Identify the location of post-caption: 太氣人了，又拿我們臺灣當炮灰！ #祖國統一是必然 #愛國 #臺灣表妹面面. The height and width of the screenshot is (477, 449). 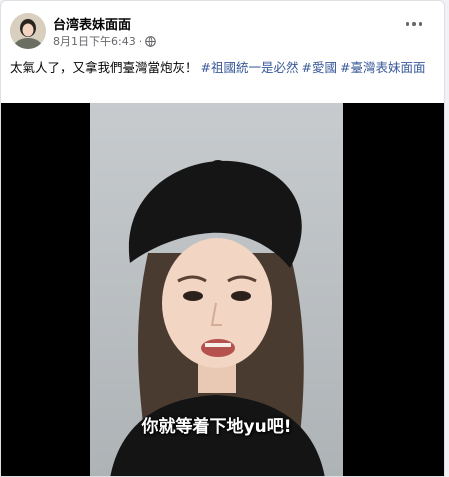
(220, 67).